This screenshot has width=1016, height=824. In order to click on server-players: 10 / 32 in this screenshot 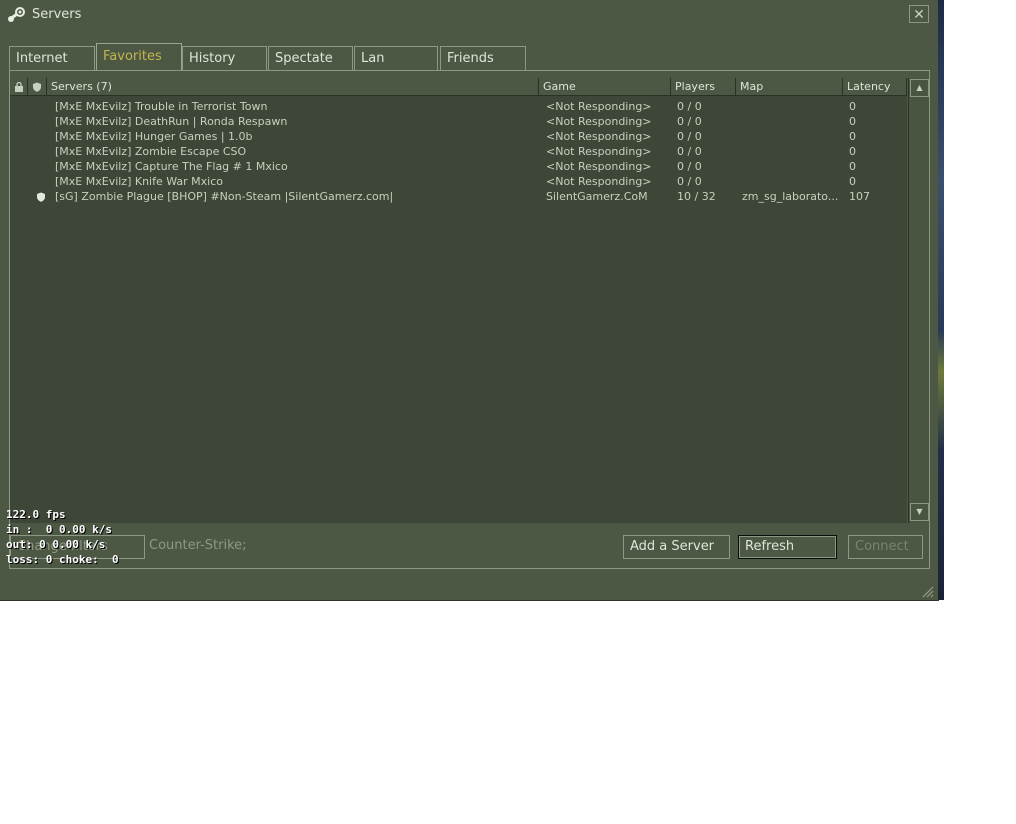, I will do `click(696, 196)`.